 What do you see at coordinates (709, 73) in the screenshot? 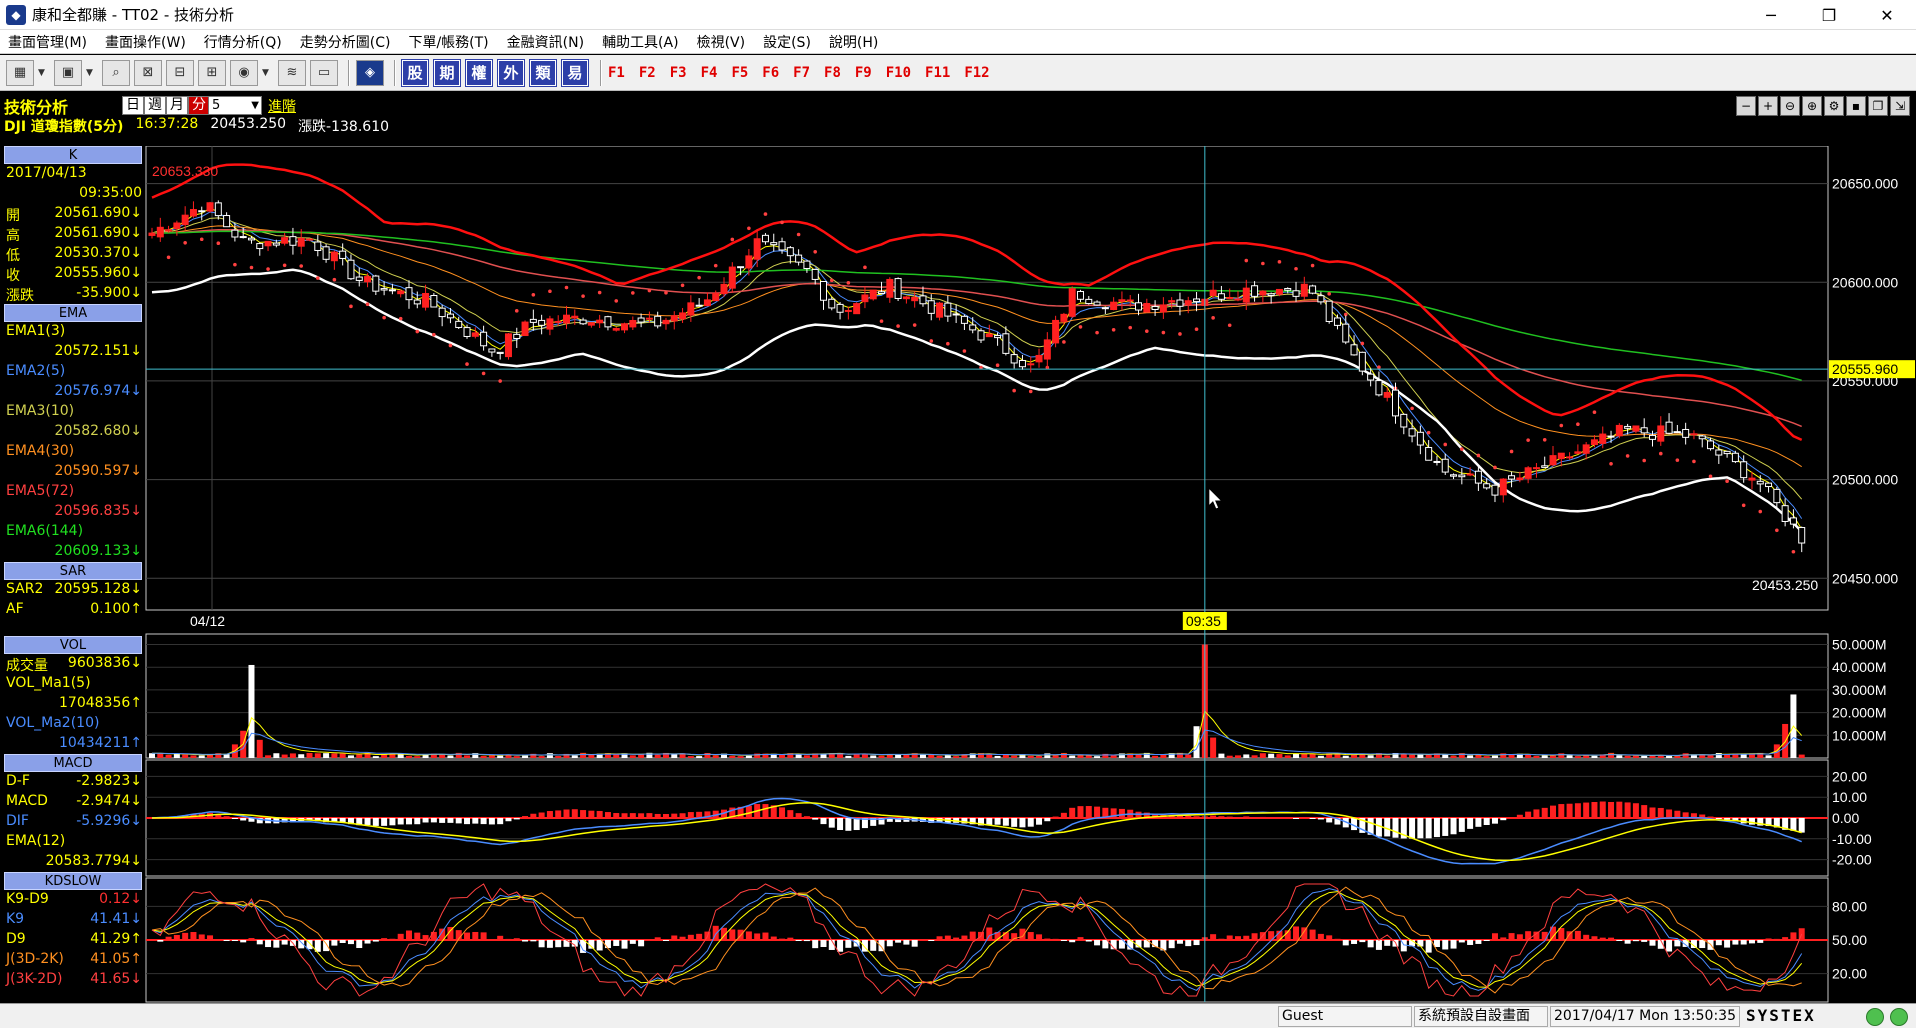
I see `fkey-f4: F4` at bounding box center [709, 73].